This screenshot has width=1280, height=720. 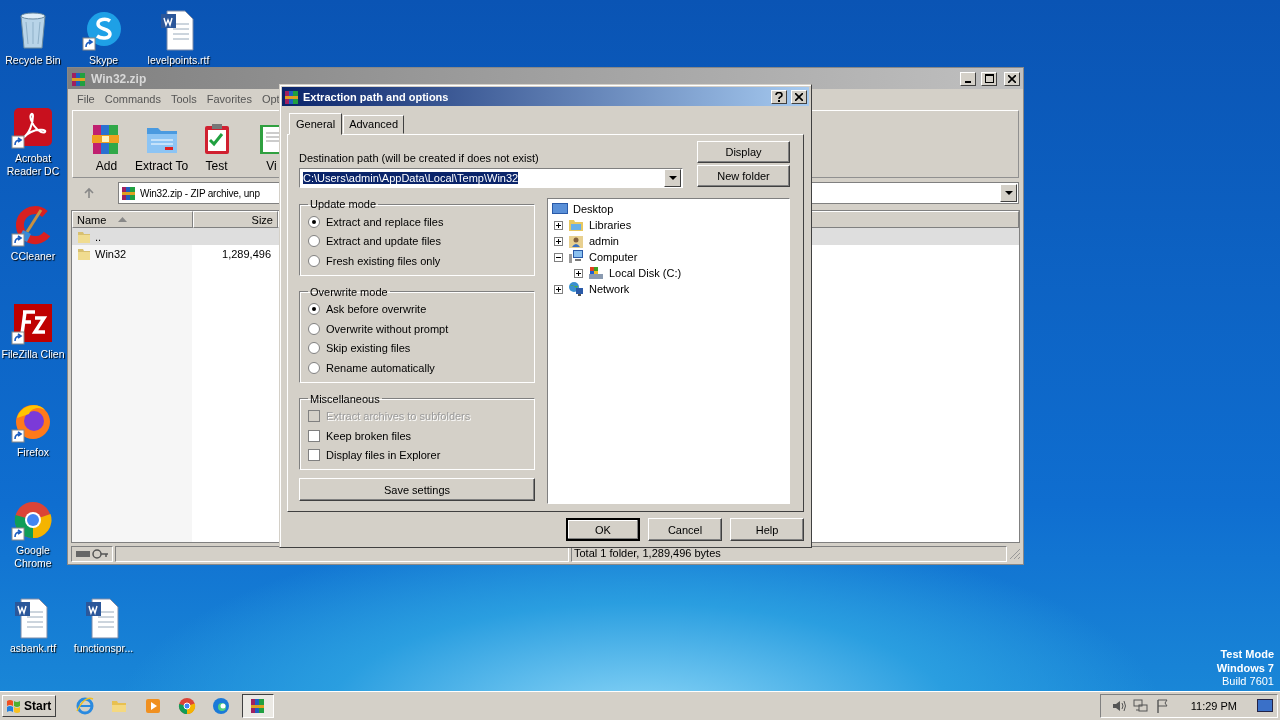 I want to click on window-title: Win32.zip, so click(x=119, y=78).